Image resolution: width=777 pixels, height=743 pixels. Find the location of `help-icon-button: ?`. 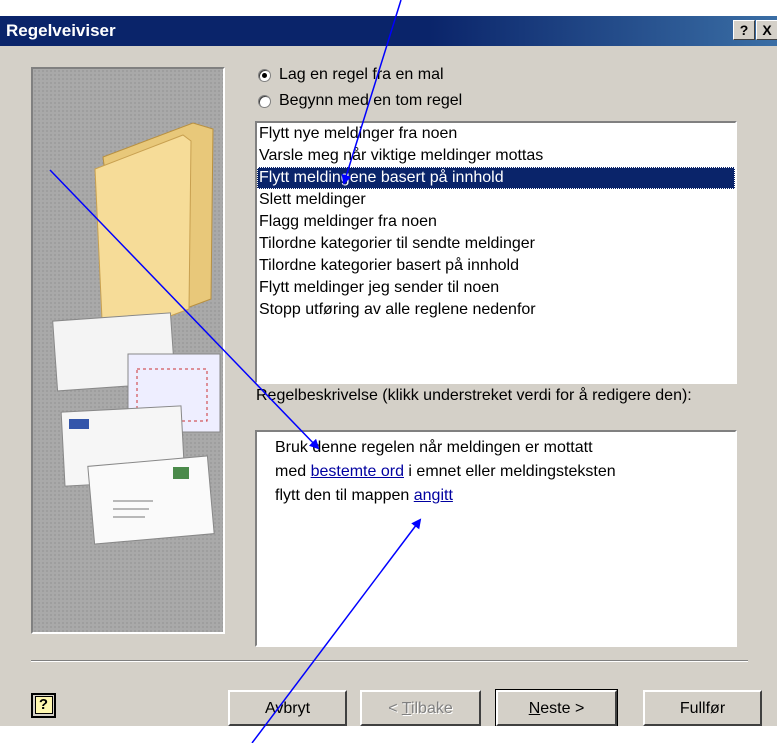

help-icon-button: ? is located at coordinates (43, 705).